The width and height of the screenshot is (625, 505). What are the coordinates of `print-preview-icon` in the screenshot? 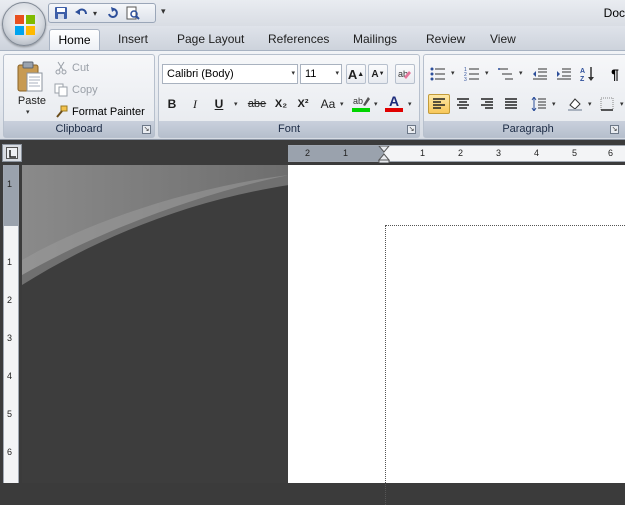 It's located at (133, 13).